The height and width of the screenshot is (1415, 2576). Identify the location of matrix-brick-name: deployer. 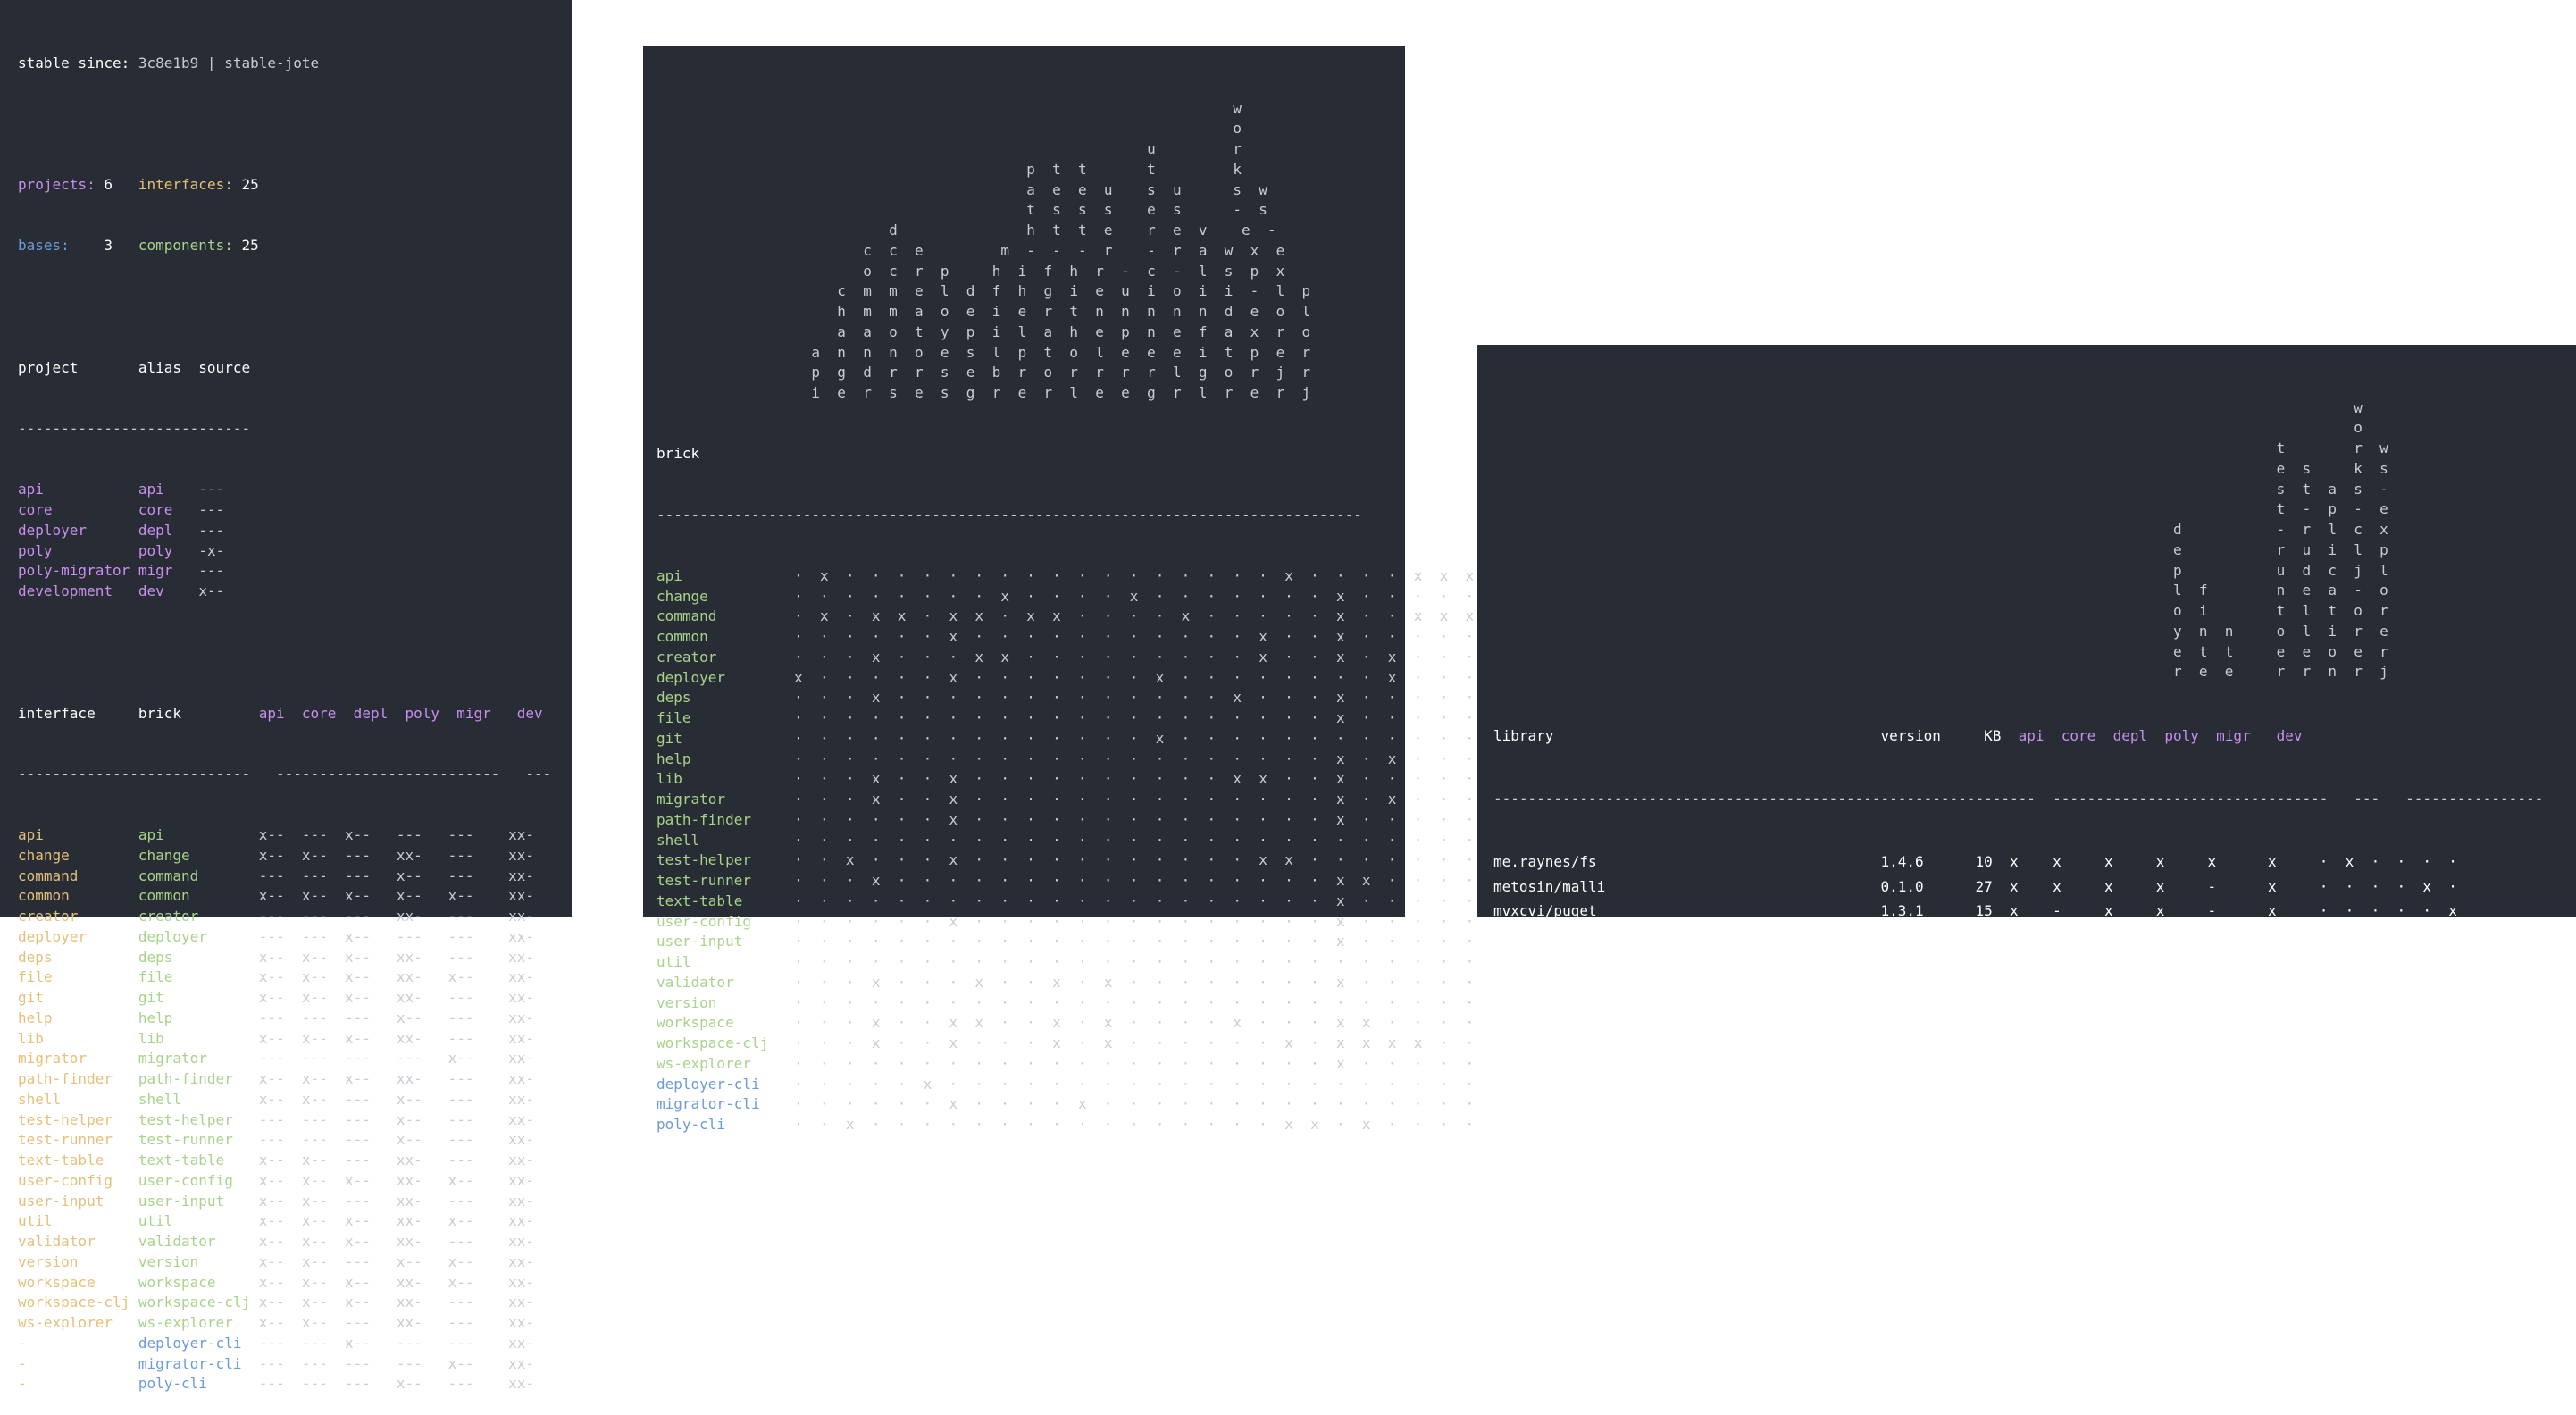
(726, 677).